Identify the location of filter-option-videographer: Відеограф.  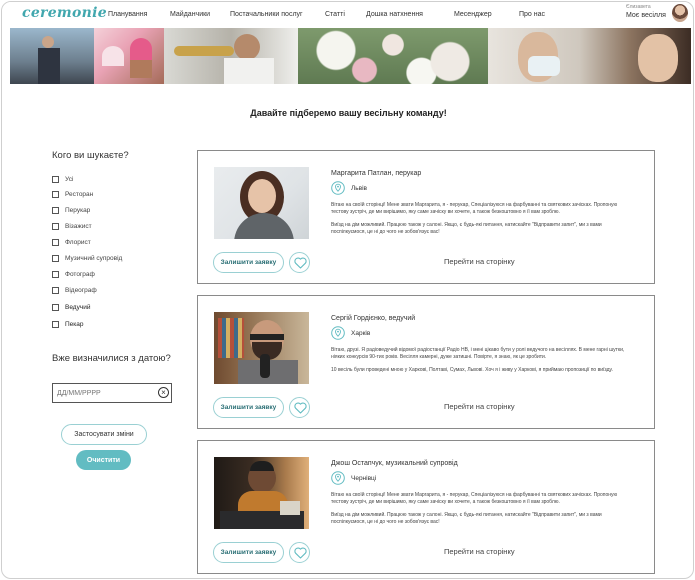
(74, 290).